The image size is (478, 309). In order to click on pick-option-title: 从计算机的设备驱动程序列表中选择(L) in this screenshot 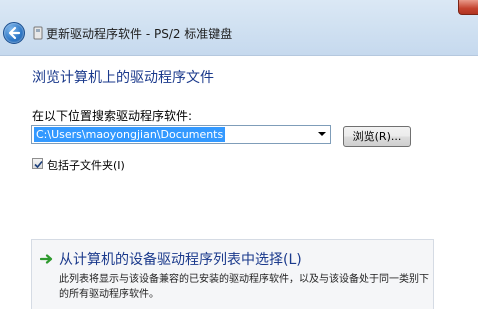, I will do `click(180, 259)`.